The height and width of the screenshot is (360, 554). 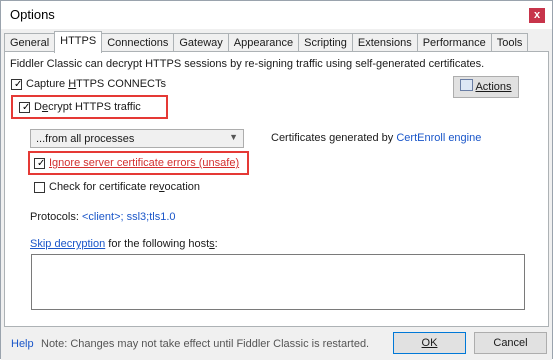 I want to click on title-bar: Options x, so click(x=276, y=15).